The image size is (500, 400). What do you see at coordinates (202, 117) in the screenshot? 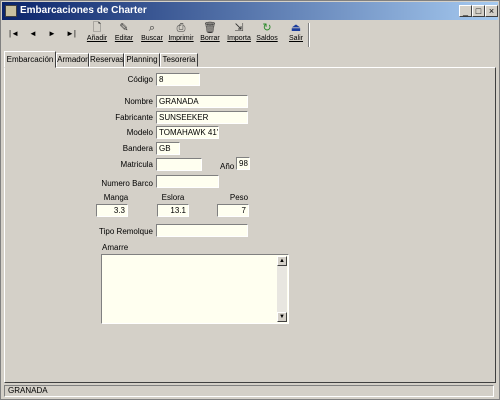
I see `fabricante-field: SUNSEEKER` at bounding box center [202, 117].